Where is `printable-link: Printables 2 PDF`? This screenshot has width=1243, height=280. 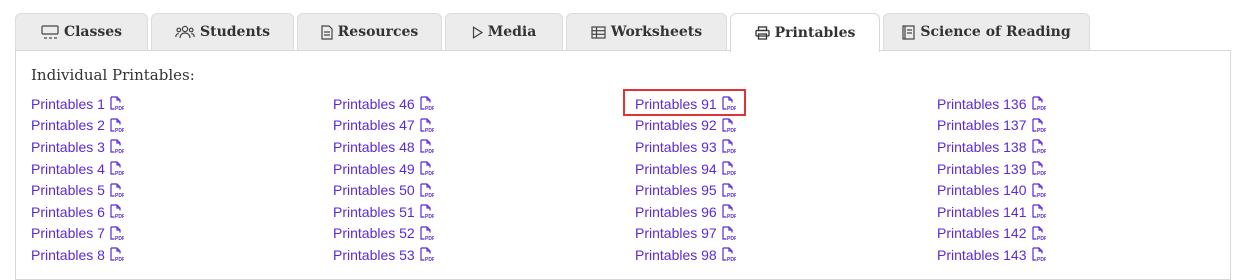
printable-link: Printables 2 PDF is located at coordinates (77, 126).